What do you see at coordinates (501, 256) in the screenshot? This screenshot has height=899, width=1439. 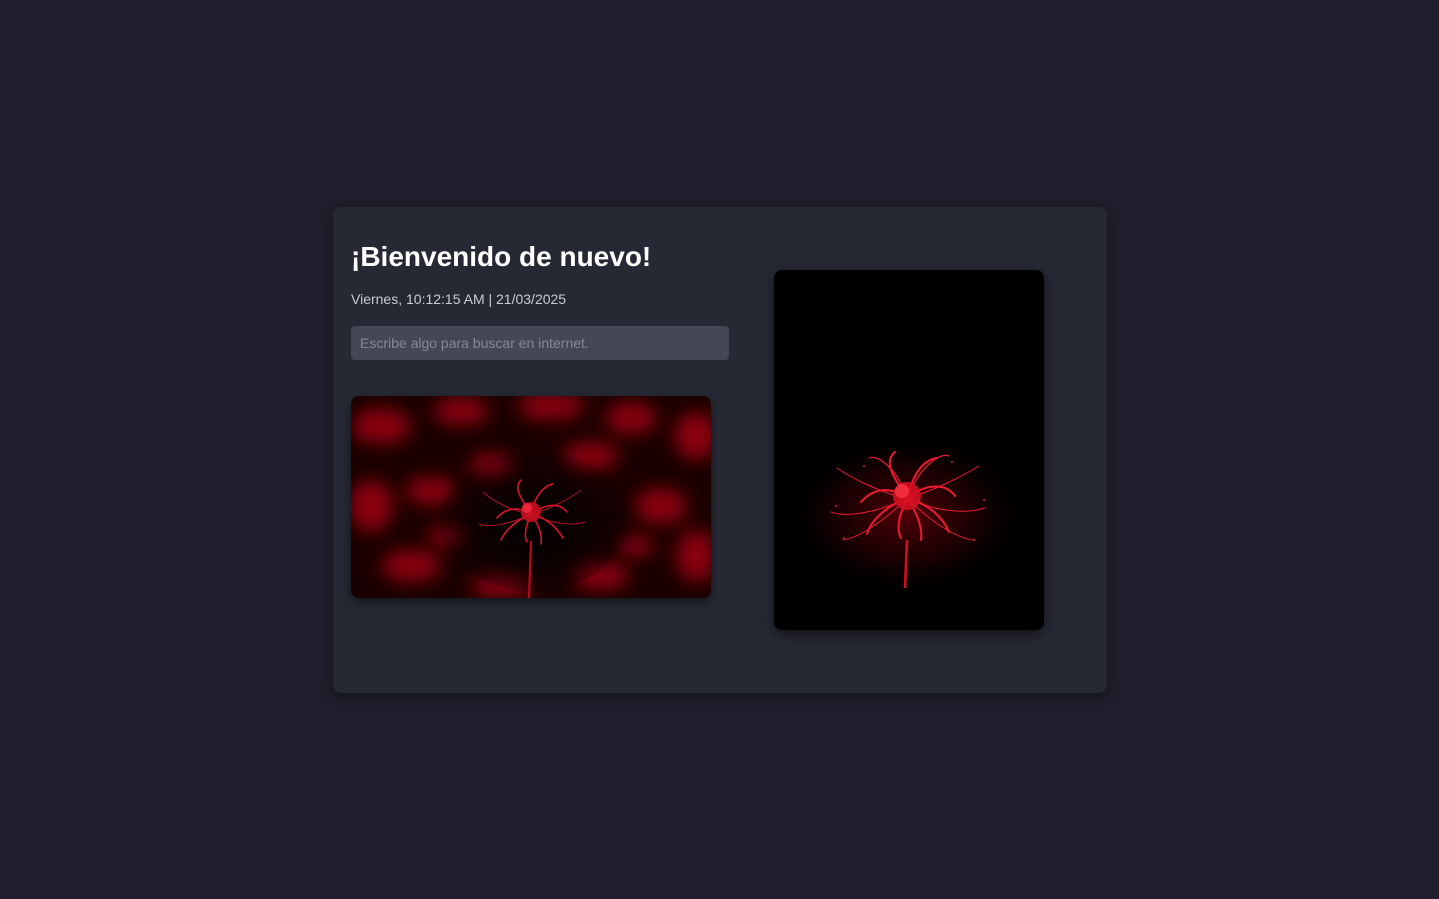 I see `page-title: ¡Bienvenido de nuevo!` at bounding box center [501, 256].